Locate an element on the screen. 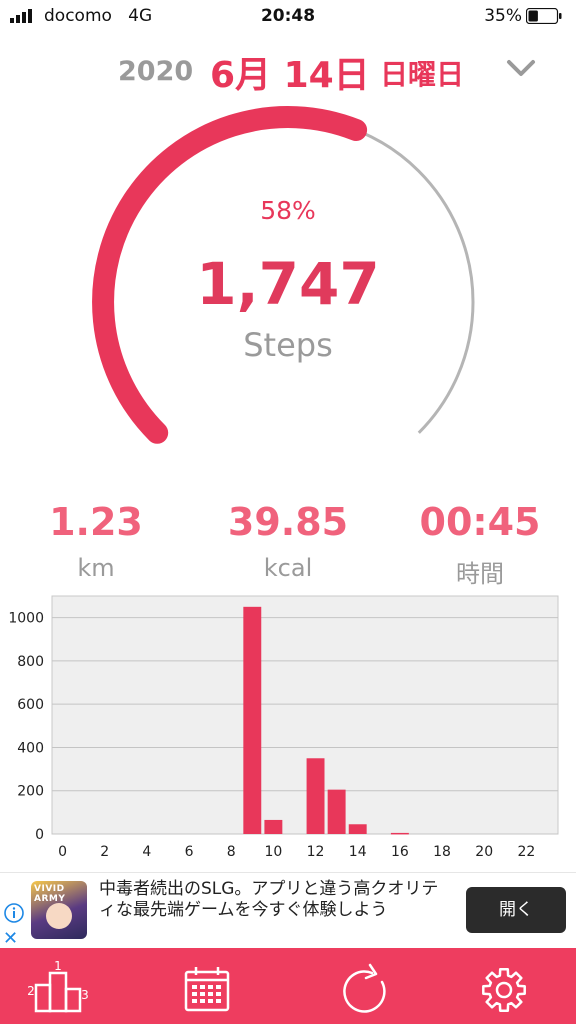 This screenshot has width=576, height=1028. x-tick-label: 10 is located at coordinates (273, 852).